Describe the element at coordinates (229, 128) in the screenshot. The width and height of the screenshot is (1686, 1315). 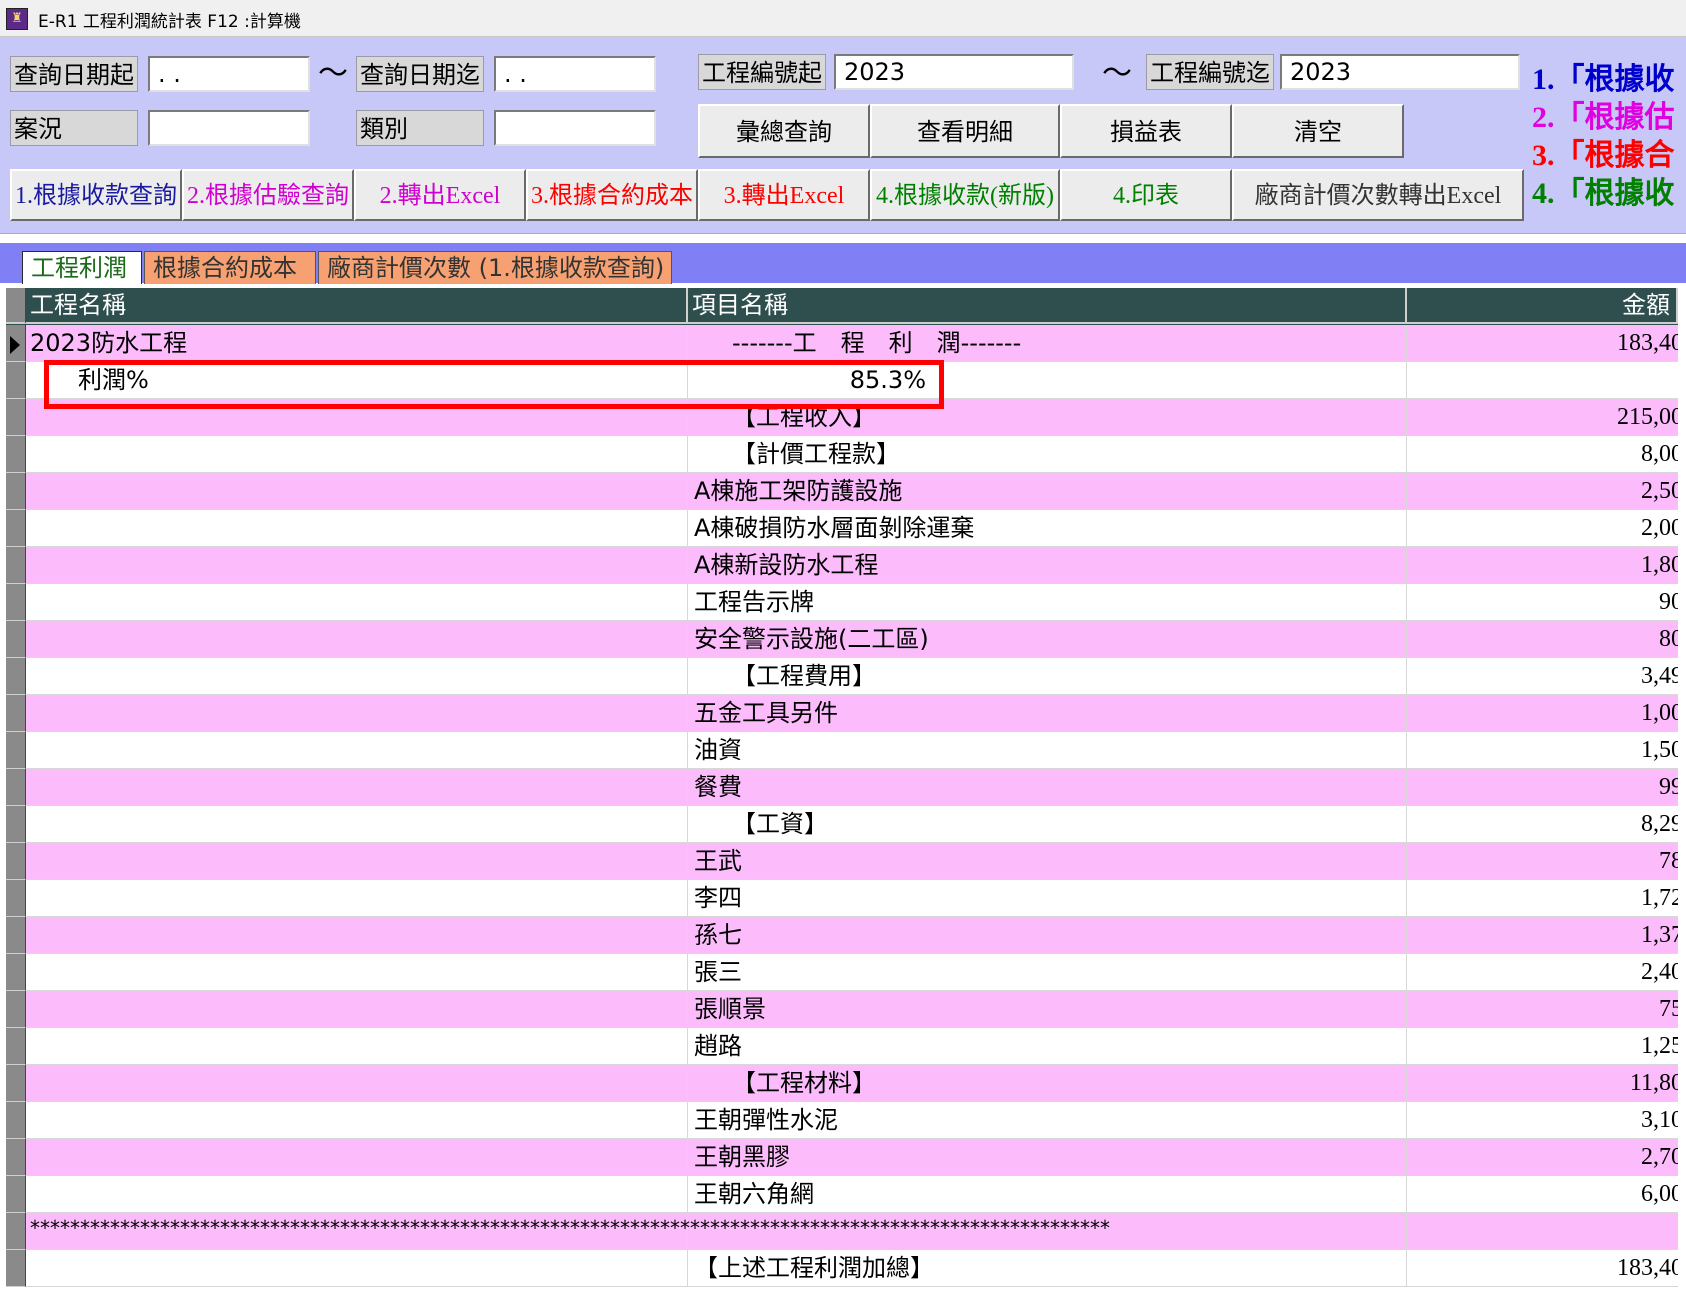
I see `status-input` at that location.